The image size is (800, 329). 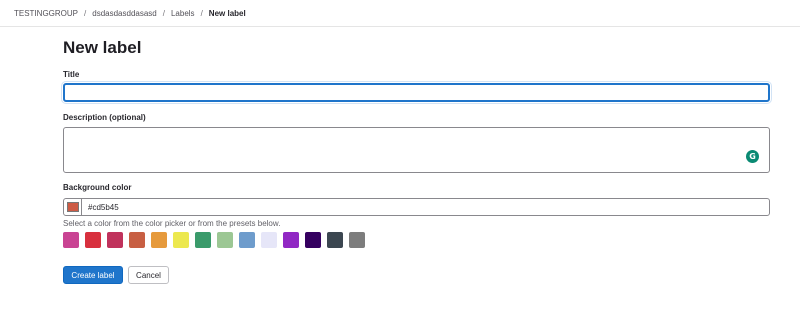 I want to click on page-title: New label, so click(x=102, y=47).